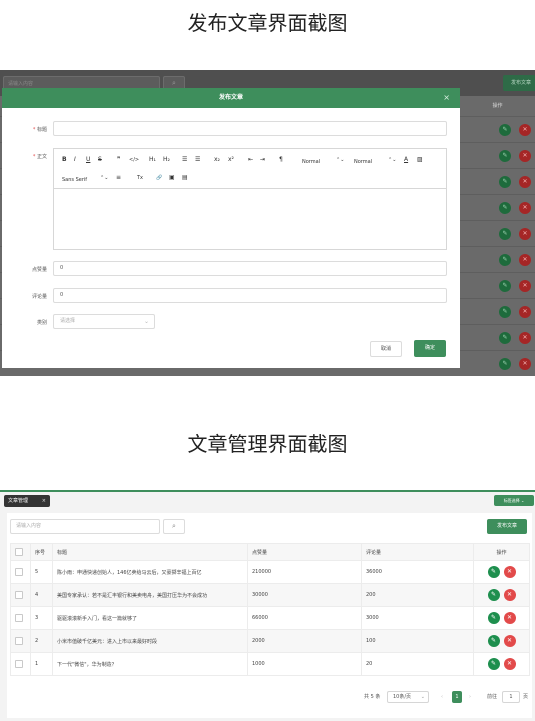 This screenshot has height=721, width=535. I want to click on search-input: 请输入内容, so click(85, 526).